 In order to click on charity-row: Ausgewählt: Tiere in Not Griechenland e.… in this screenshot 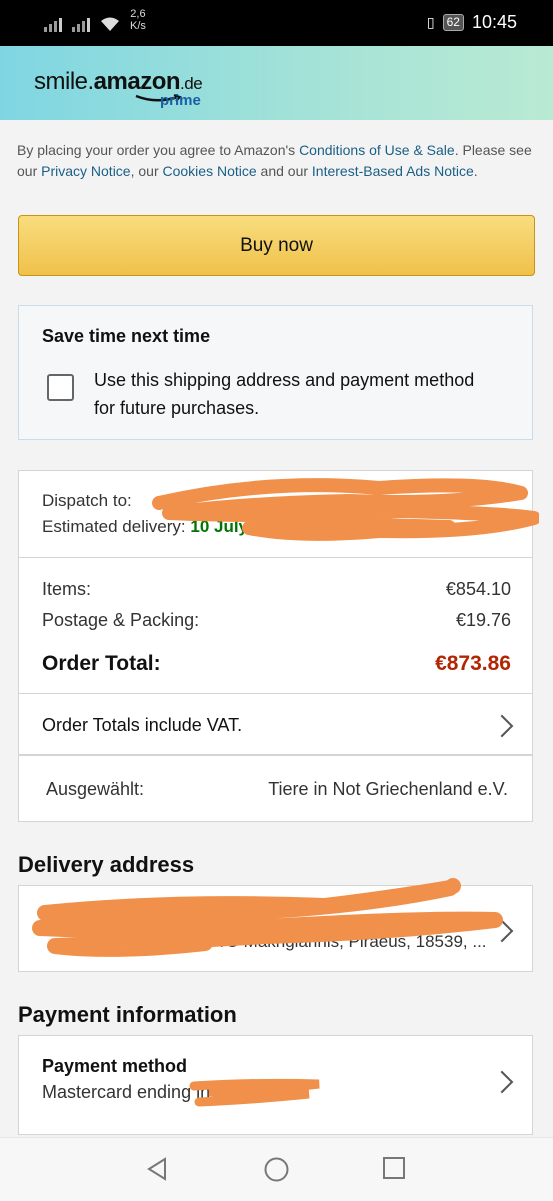, I will do `click(275, 788)`.